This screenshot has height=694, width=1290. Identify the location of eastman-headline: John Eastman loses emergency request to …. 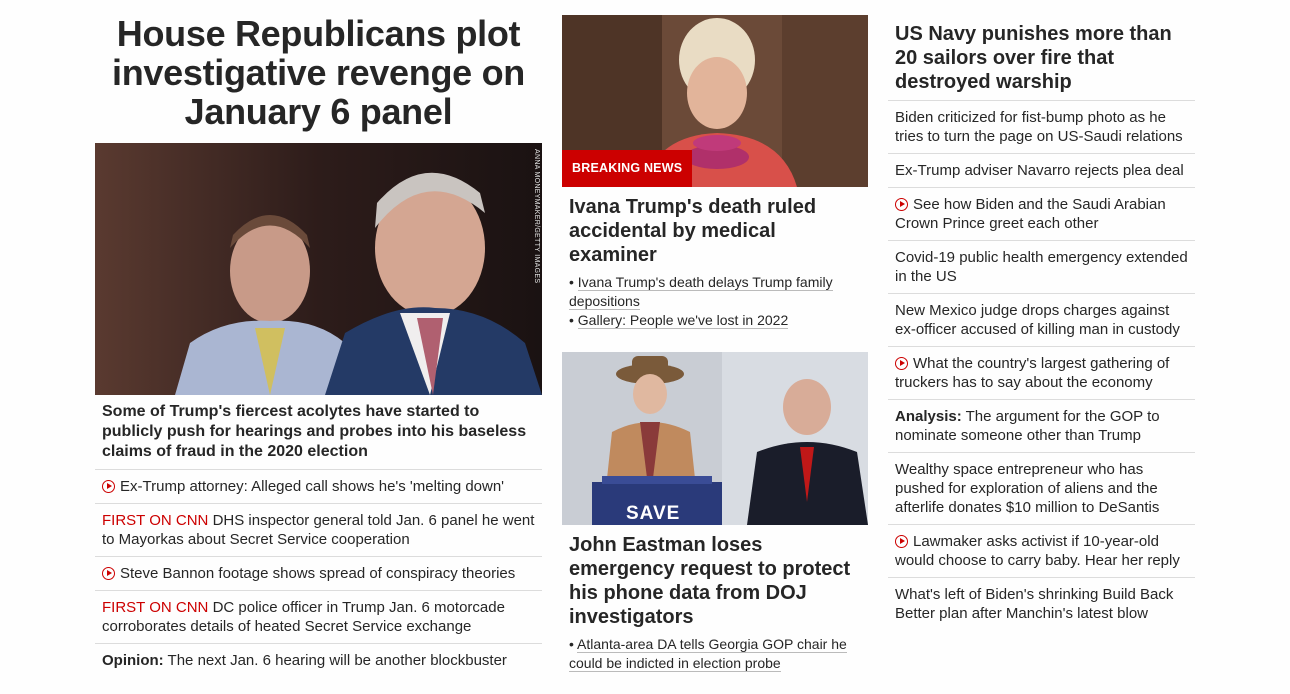
(715, 579).